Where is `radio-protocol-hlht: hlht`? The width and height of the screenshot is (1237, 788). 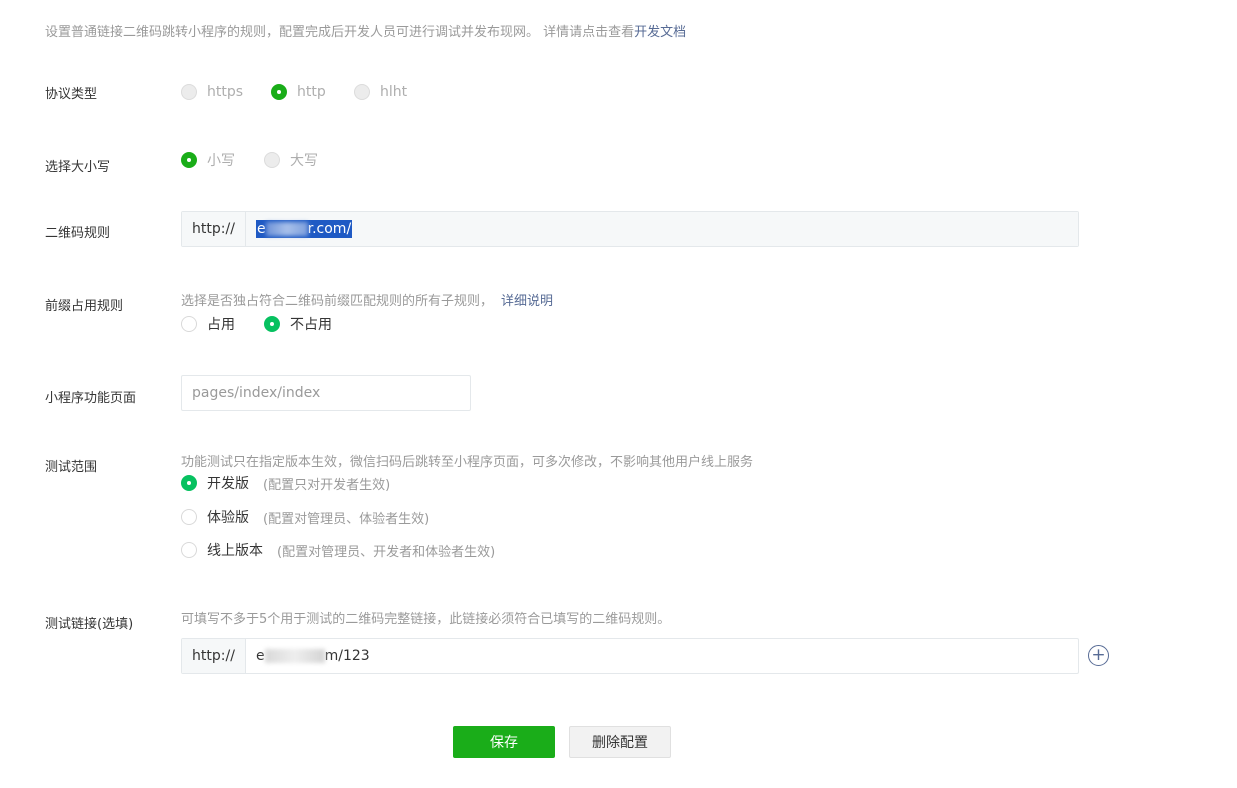
radio-protocol-hlht: hlht is located at coordinates (380, 92).